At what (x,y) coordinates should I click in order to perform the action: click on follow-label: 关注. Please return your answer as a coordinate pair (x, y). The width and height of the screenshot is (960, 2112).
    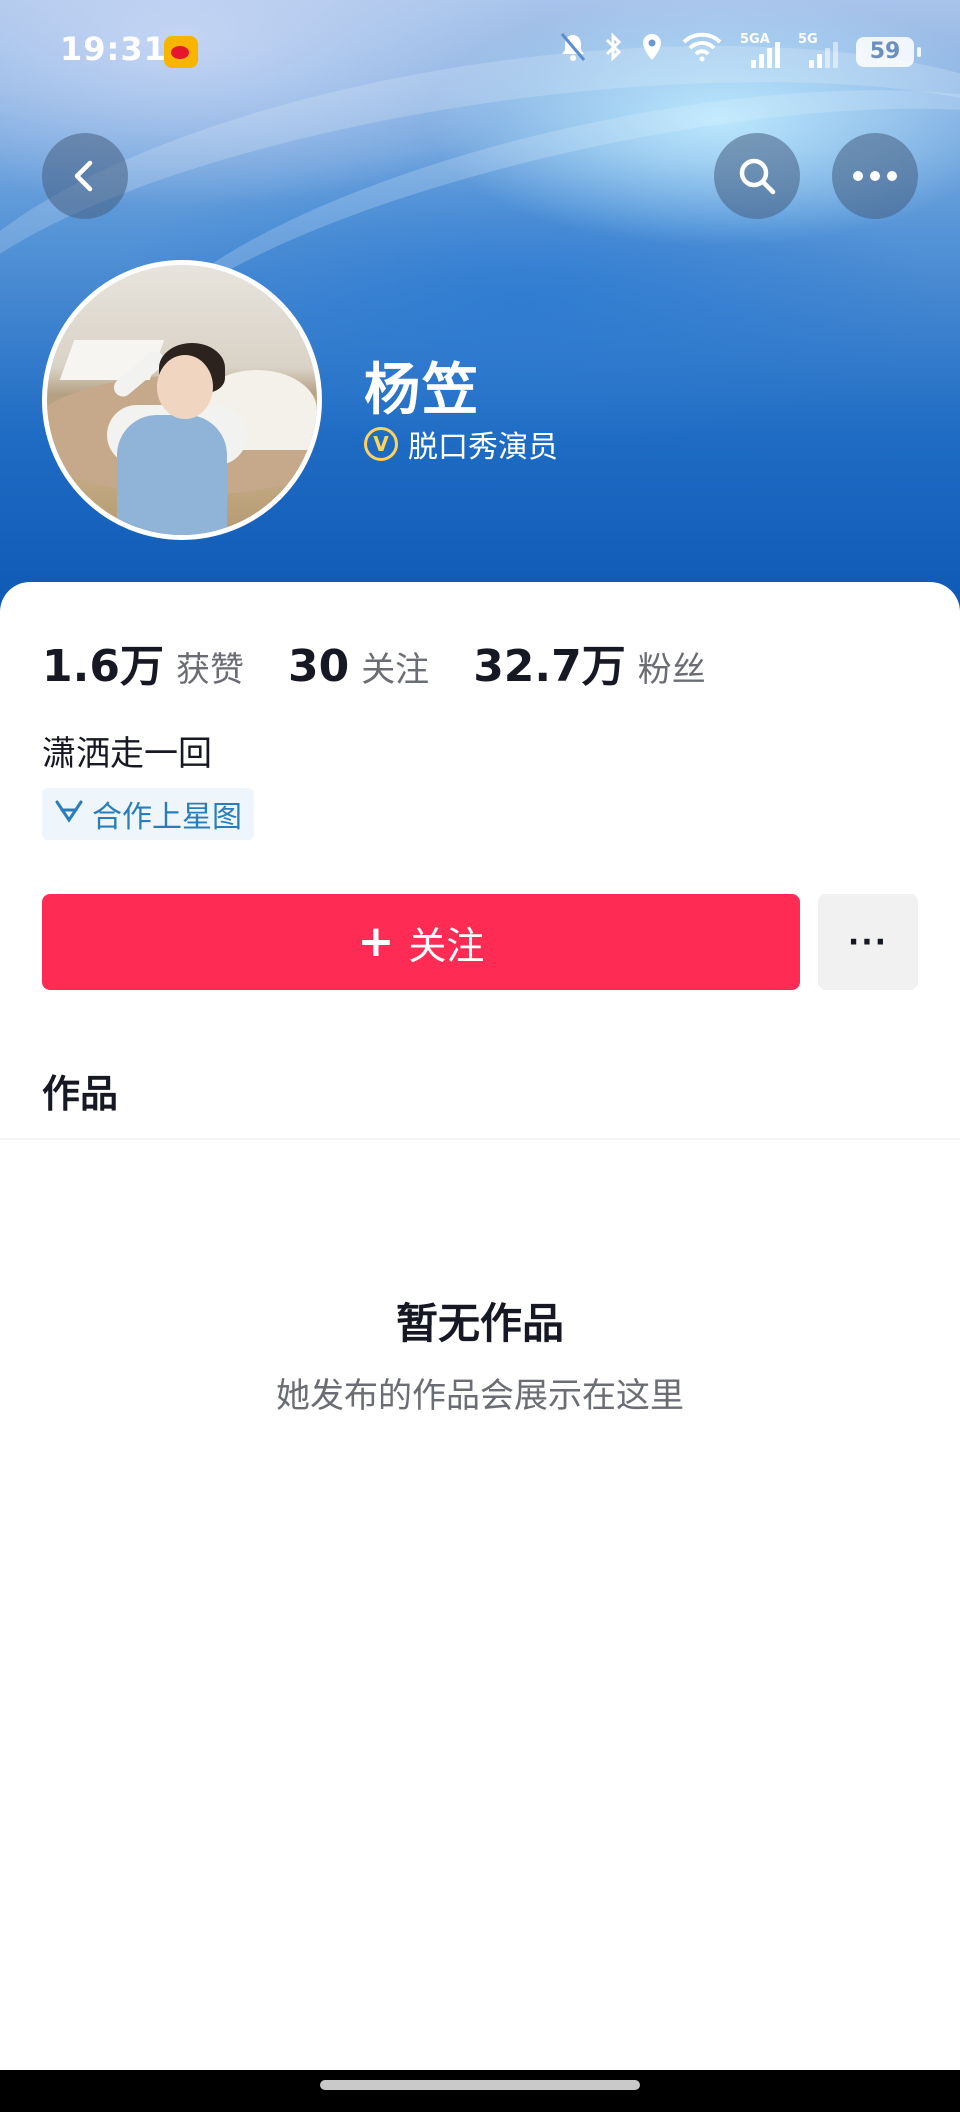
    Looking at the image, I should click on (446, 945).